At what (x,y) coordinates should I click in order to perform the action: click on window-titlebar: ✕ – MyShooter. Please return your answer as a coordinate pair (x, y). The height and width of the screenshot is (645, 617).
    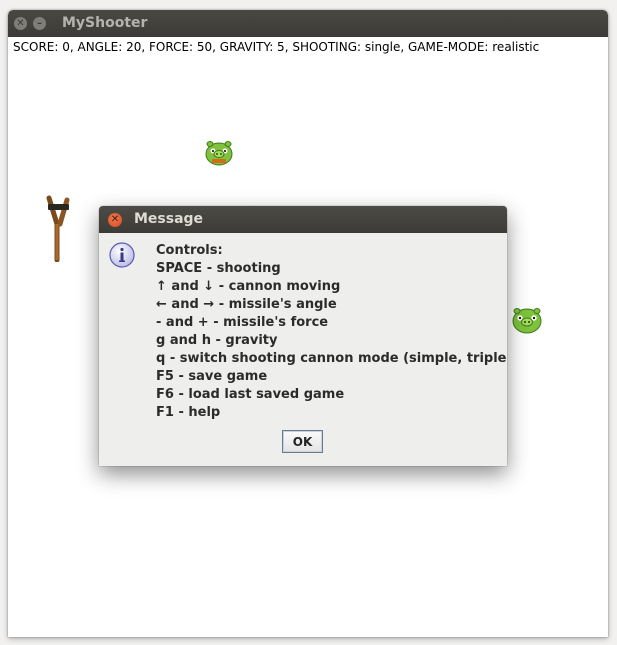
    Looking at the image, I should click on (308, 23).